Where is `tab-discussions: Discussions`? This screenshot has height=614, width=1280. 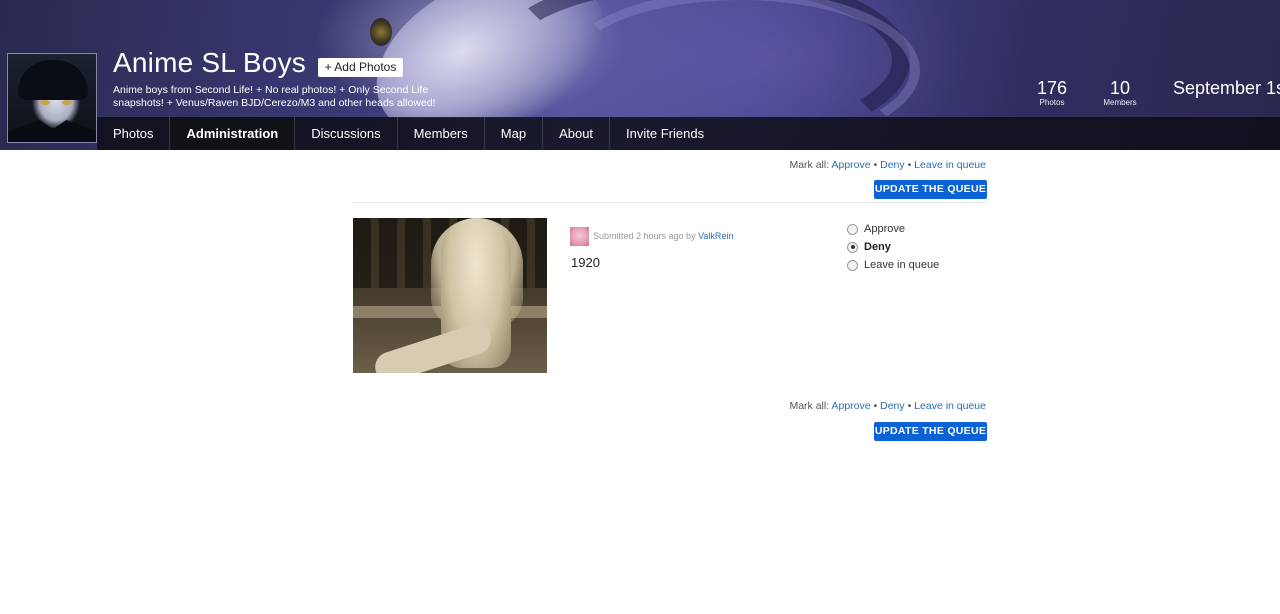 tab-discussions: Discussions is located at coordinates (346, 133).